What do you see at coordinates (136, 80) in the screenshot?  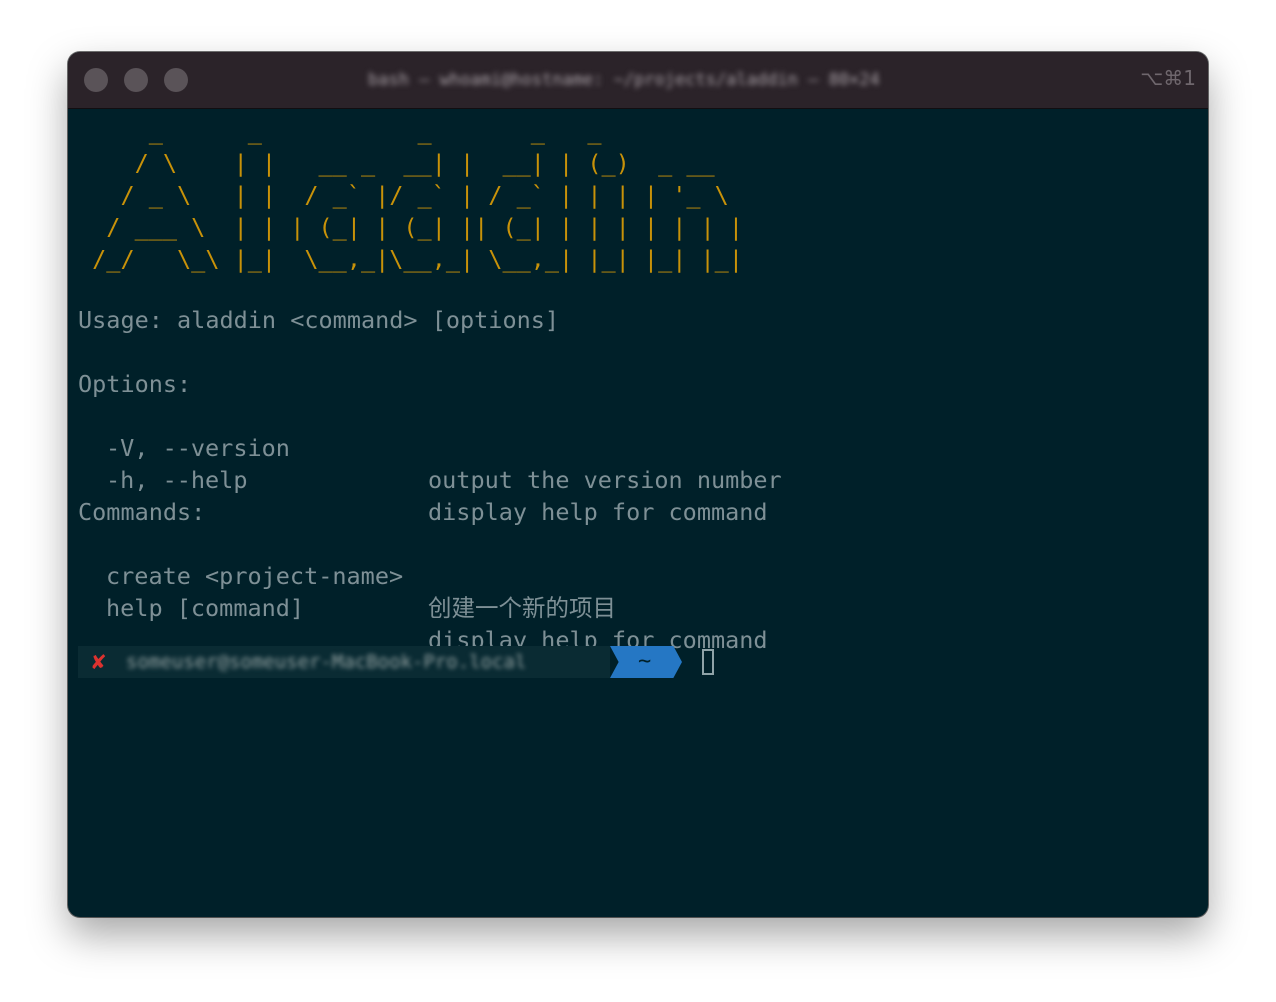 I see `minimize-button` at bounding box center [136, 80].